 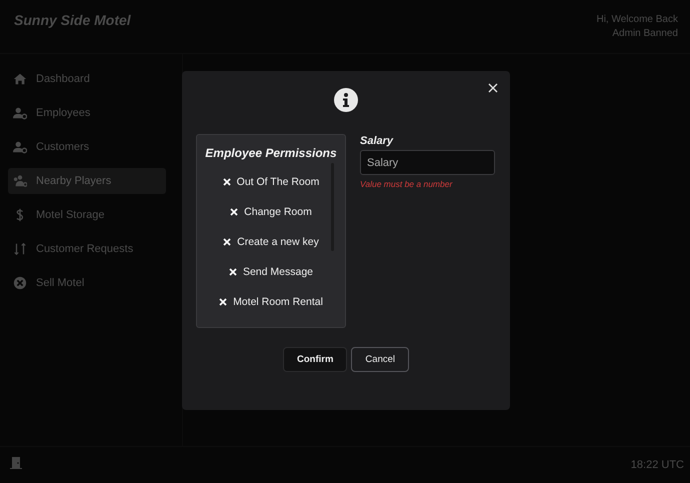 I want to click on cancel-button: Cancel, so click(x=380, y=359).